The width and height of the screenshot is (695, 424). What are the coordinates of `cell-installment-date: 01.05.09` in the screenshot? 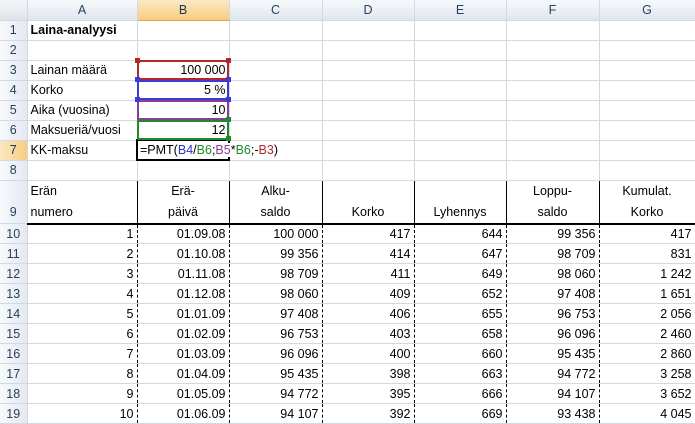 It's located at (183, 393).